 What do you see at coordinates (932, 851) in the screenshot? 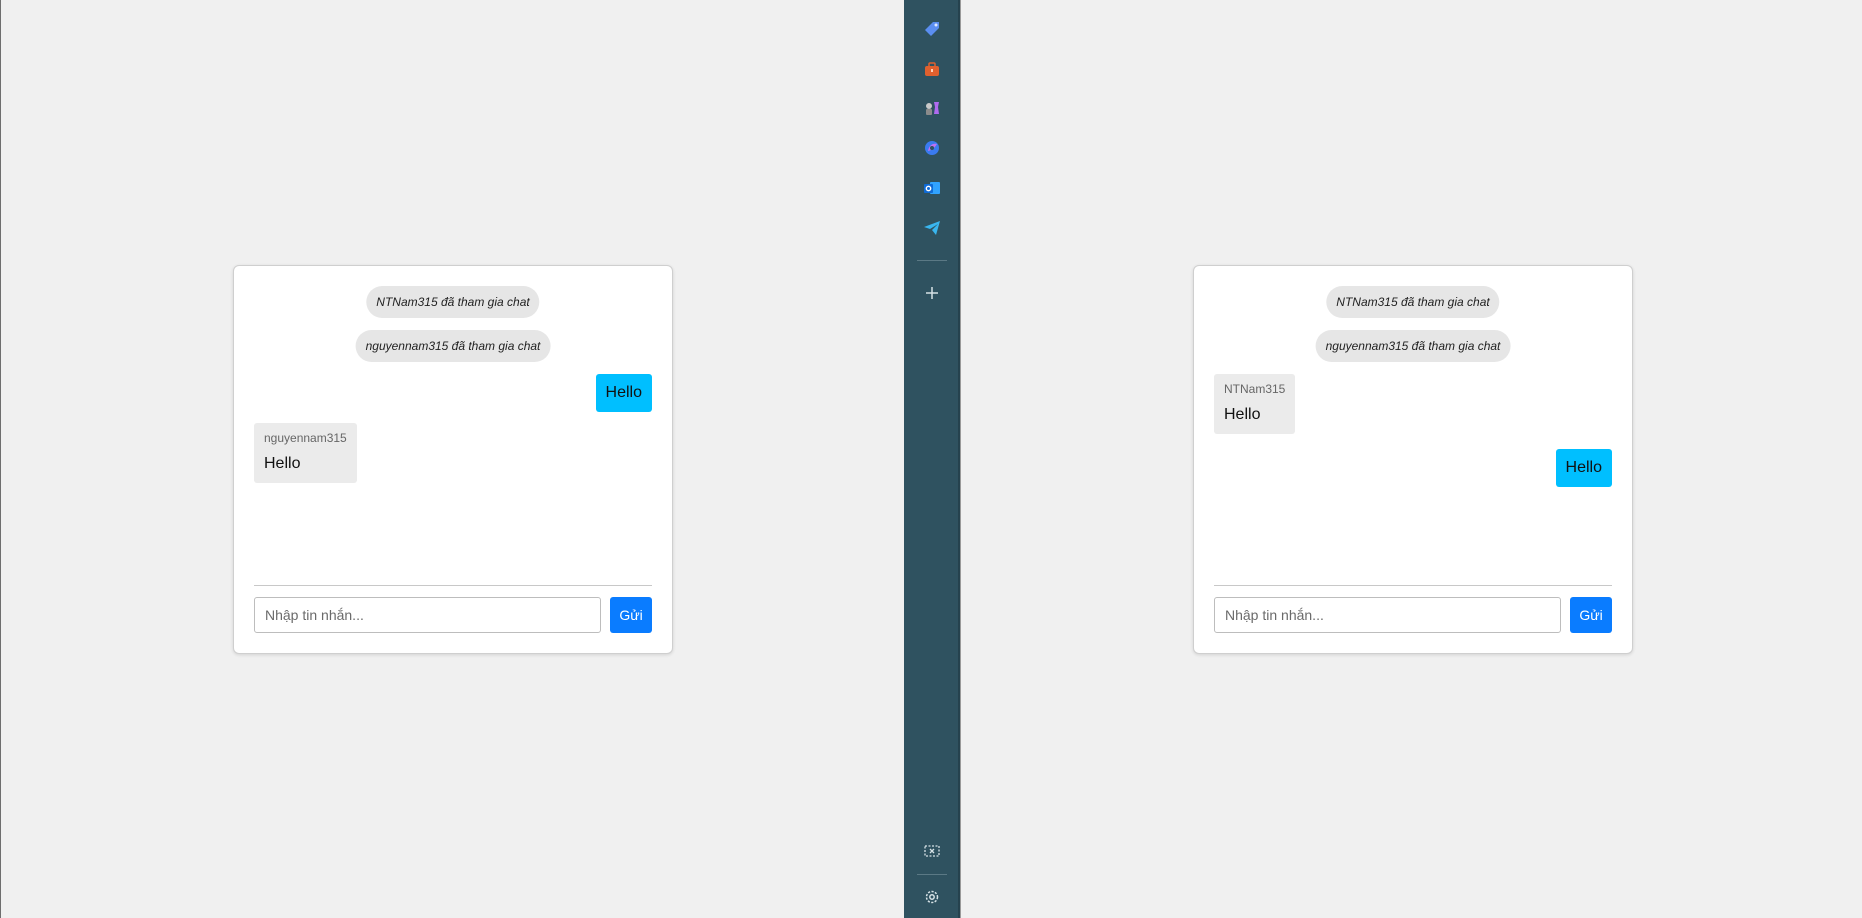
I see `screenshot-icon` at bounding box center [932, 851].